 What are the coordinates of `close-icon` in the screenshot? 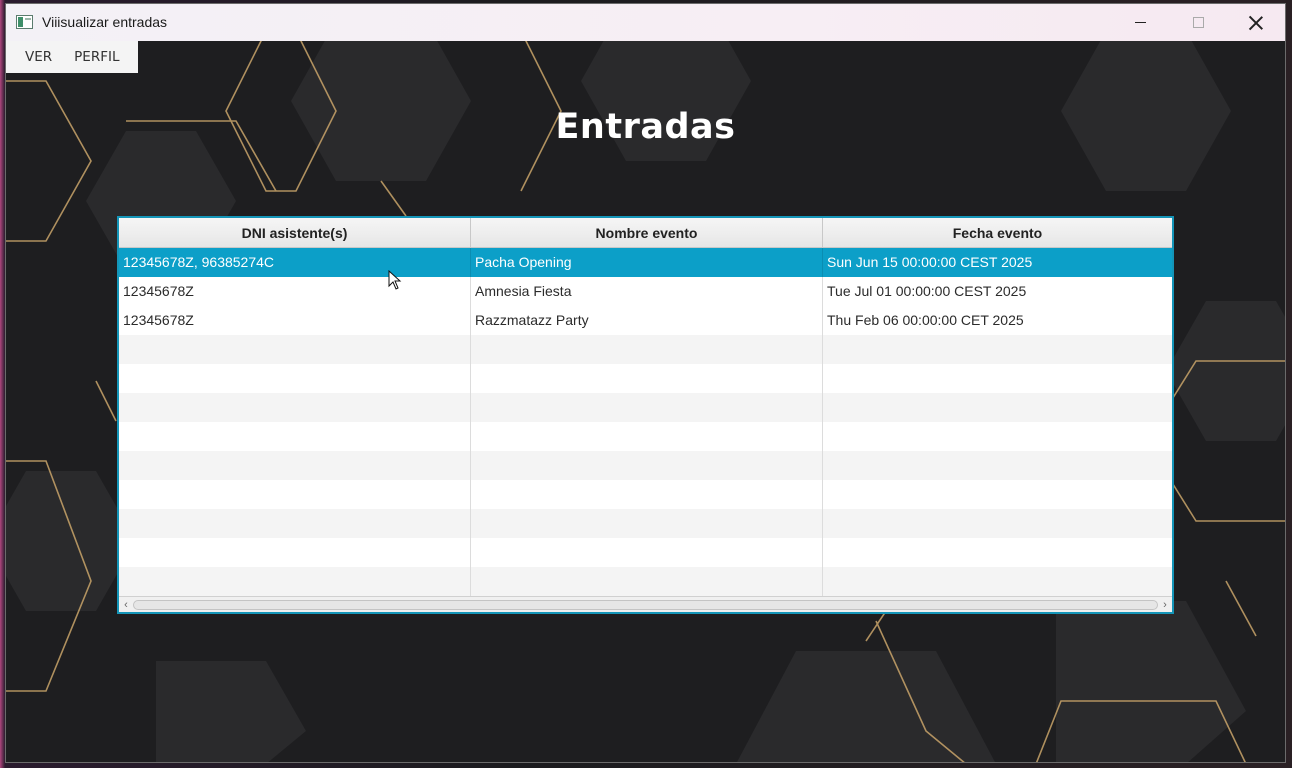 It's located at (1256, 23).